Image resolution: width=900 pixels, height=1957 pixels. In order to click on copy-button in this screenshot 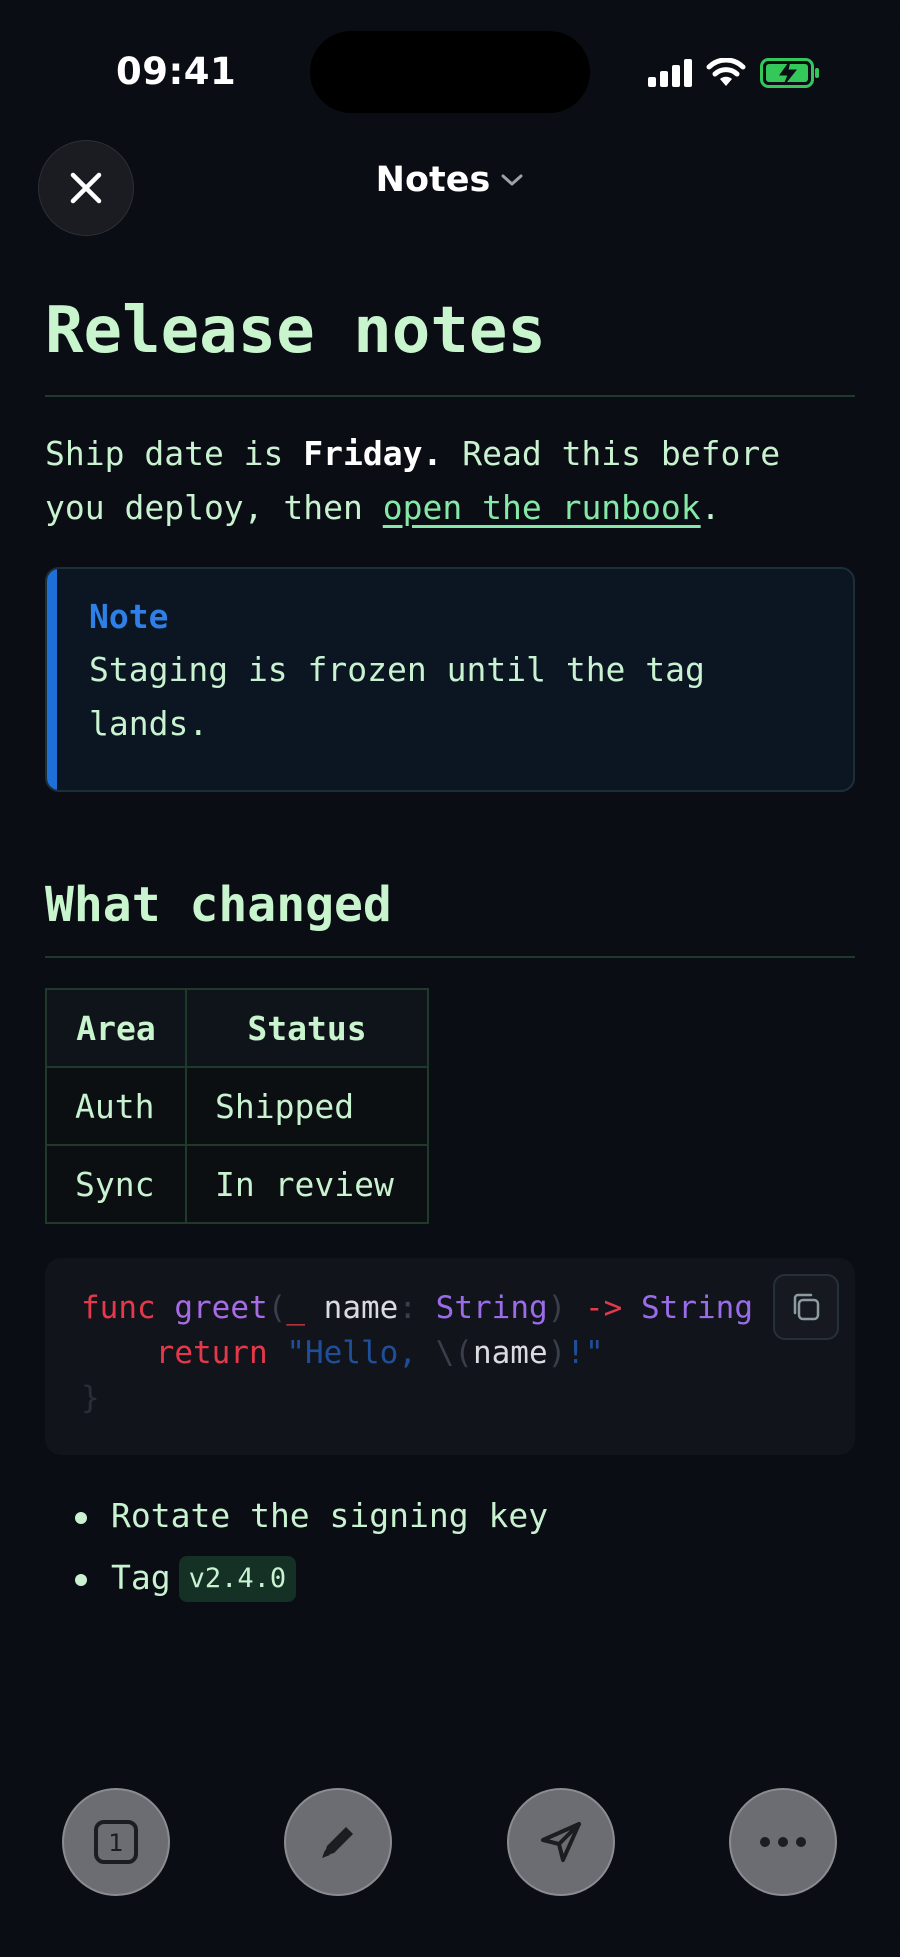, I will do `click(806, 1307)`.